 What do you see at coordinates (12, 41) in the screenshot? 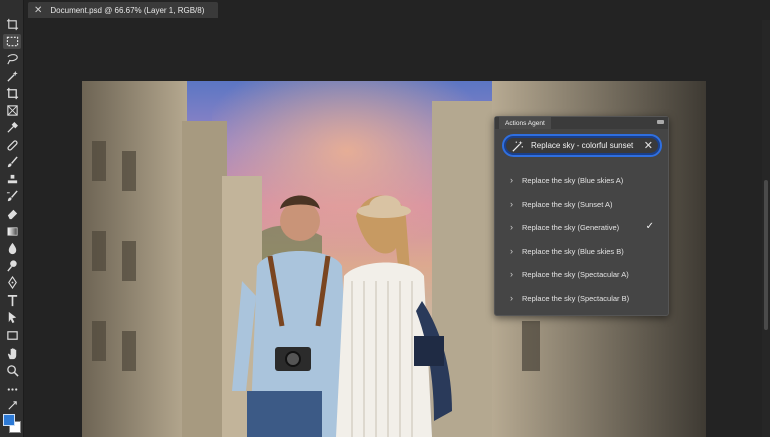
I see `marquee-icon` at bounding box center [12, 41].